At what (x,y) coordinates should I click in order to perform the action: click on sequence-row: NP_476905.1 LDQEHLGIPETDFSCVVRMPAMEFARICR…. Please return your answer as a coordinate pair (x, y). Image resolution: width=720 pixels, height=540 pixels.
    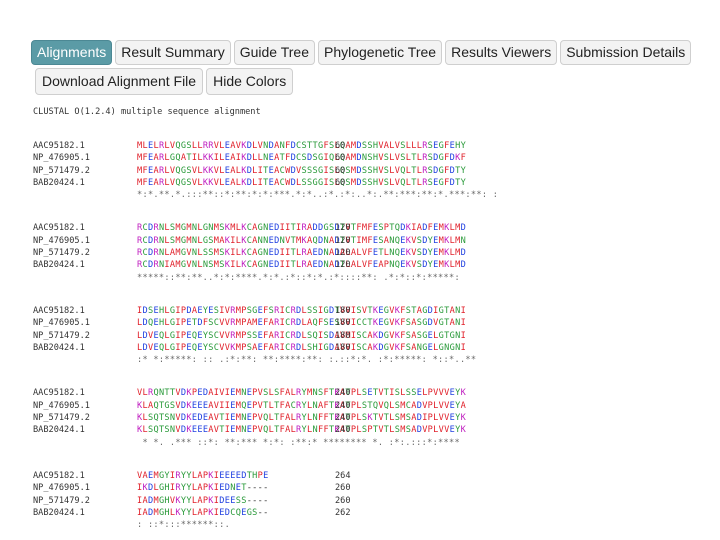
    Looking at the image, I should click on (250, 323).